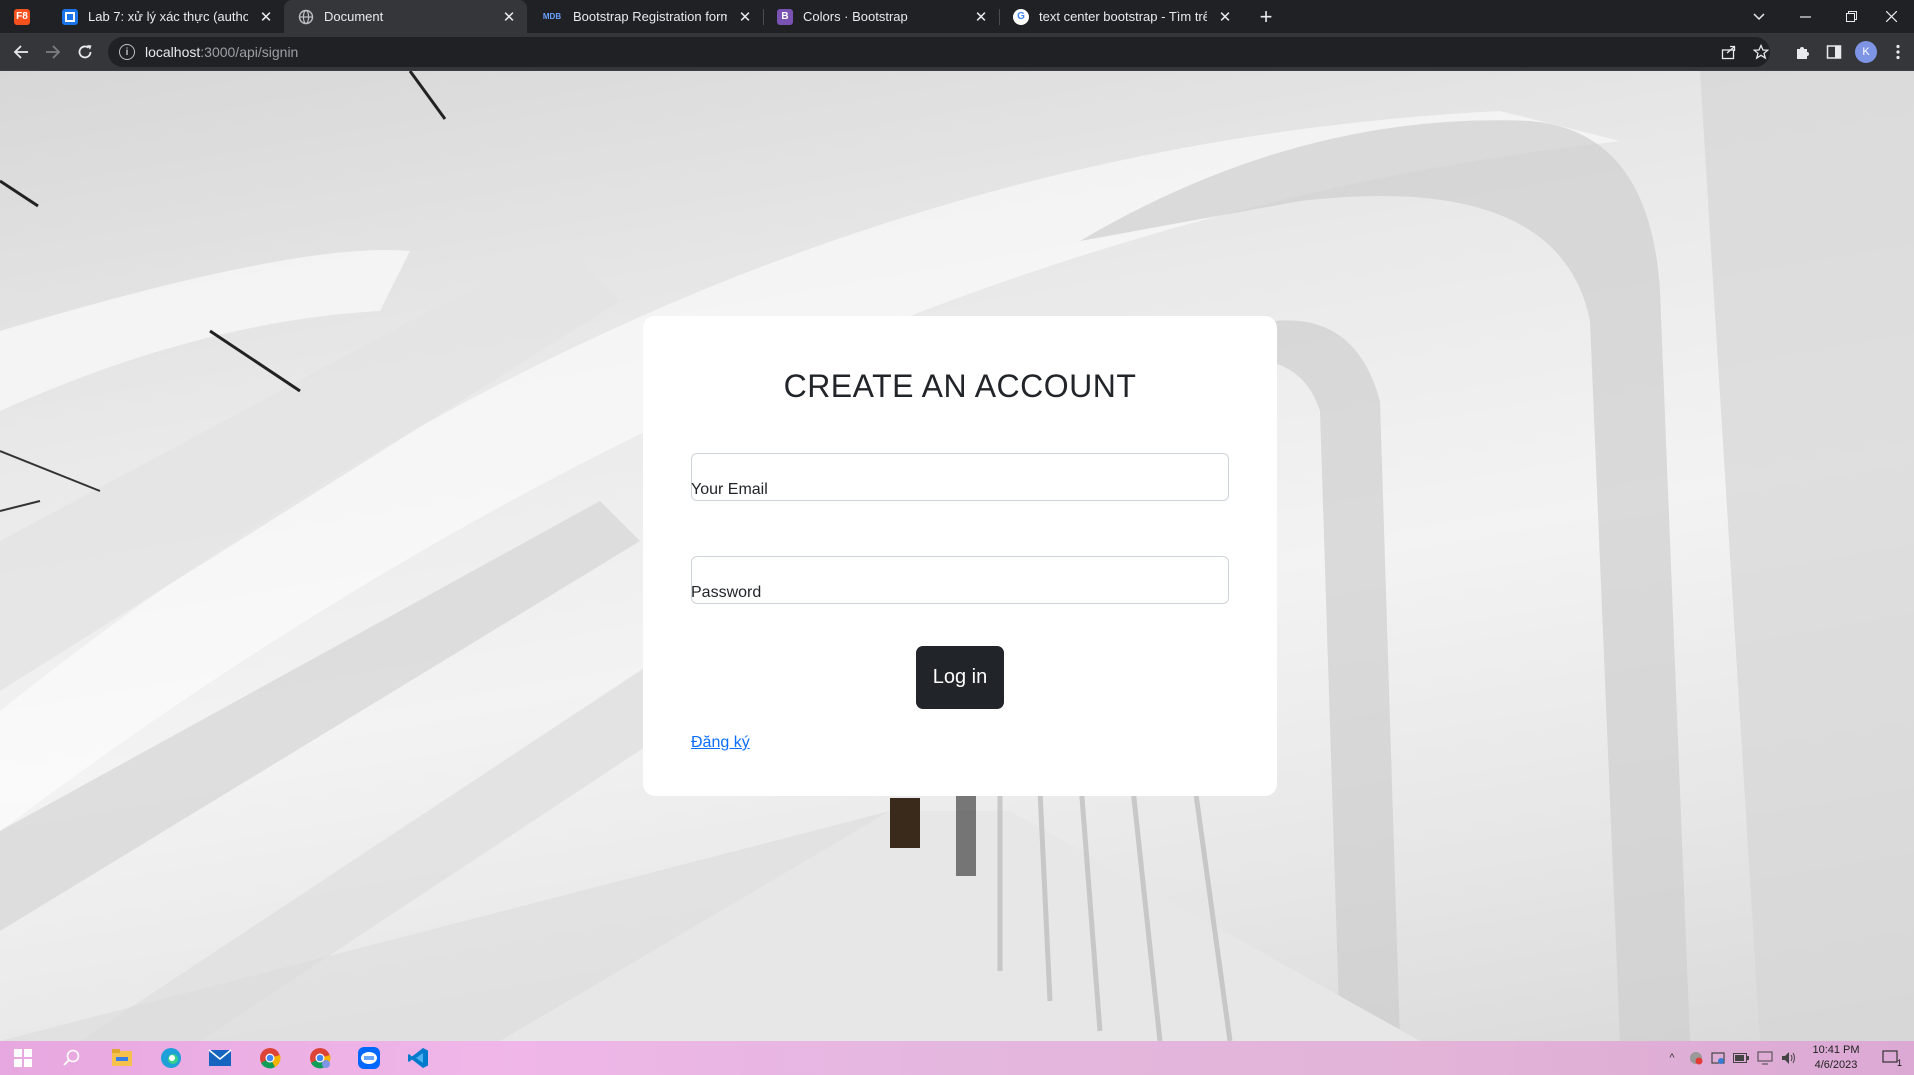 The image size is (1914, 1075). What do you see at coordinates (306, 17) in the screenshot?
I see `globe-icon` at bounding box center [306, 17].